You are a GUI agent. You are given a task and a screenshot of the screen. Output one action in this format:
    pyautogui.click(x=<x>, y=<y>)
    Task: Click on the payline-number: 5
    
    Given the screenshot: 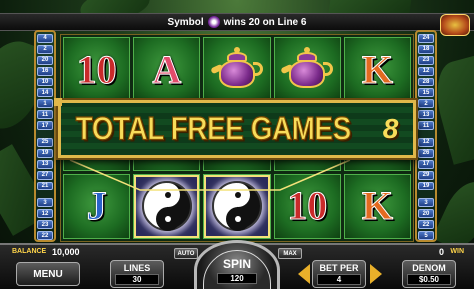 What is the action you would take?
    pyautogui.click(x=426, y=236)
    